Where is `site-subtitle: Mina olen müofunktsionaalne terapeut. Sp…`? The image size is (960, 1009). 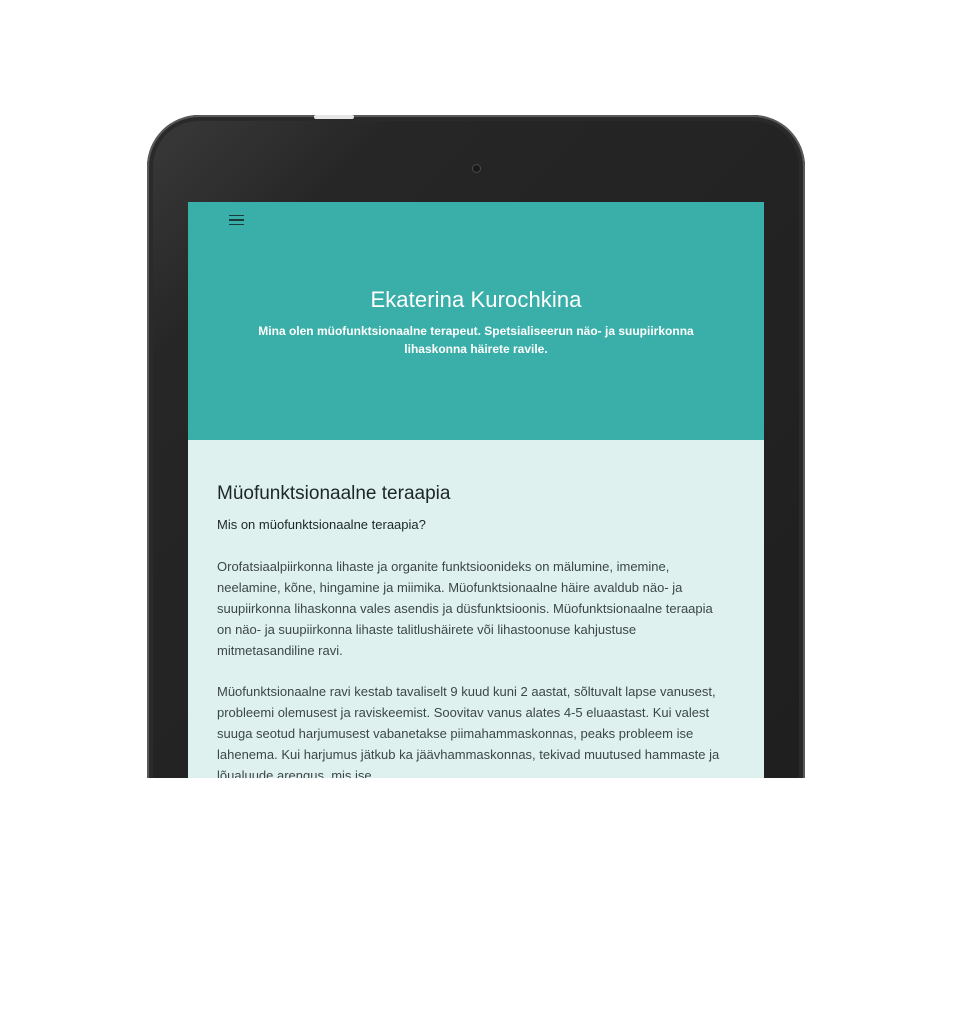
site-subtitle: Mina olen müofunktsionaalne terapeut. Sp… is located at coordinates (476, 340).